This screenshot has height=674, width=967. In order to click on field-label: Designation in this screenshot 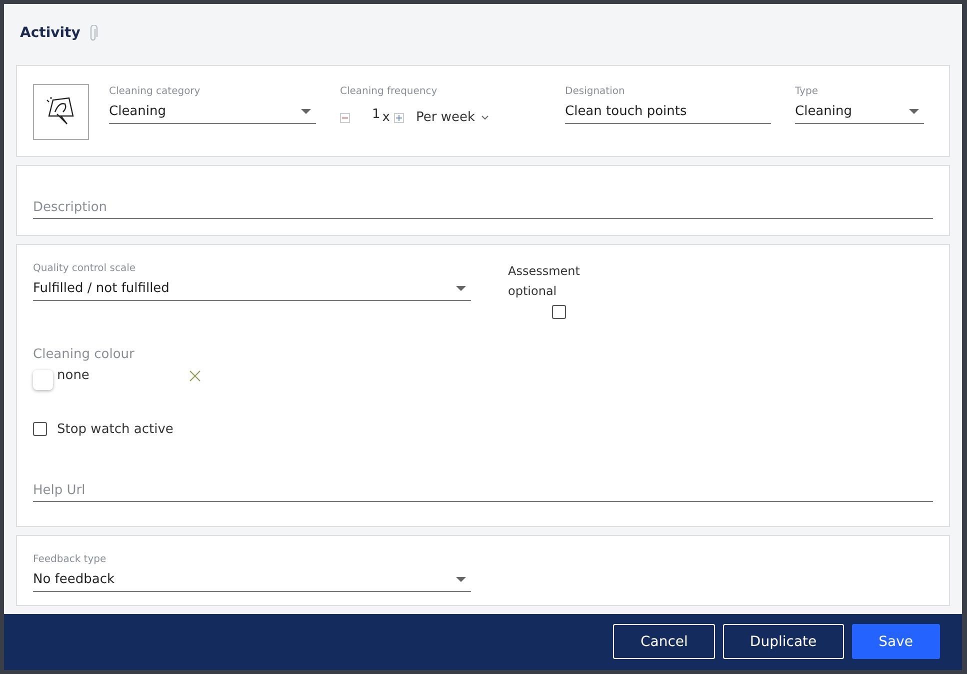, I will do `click(595, 91)`.